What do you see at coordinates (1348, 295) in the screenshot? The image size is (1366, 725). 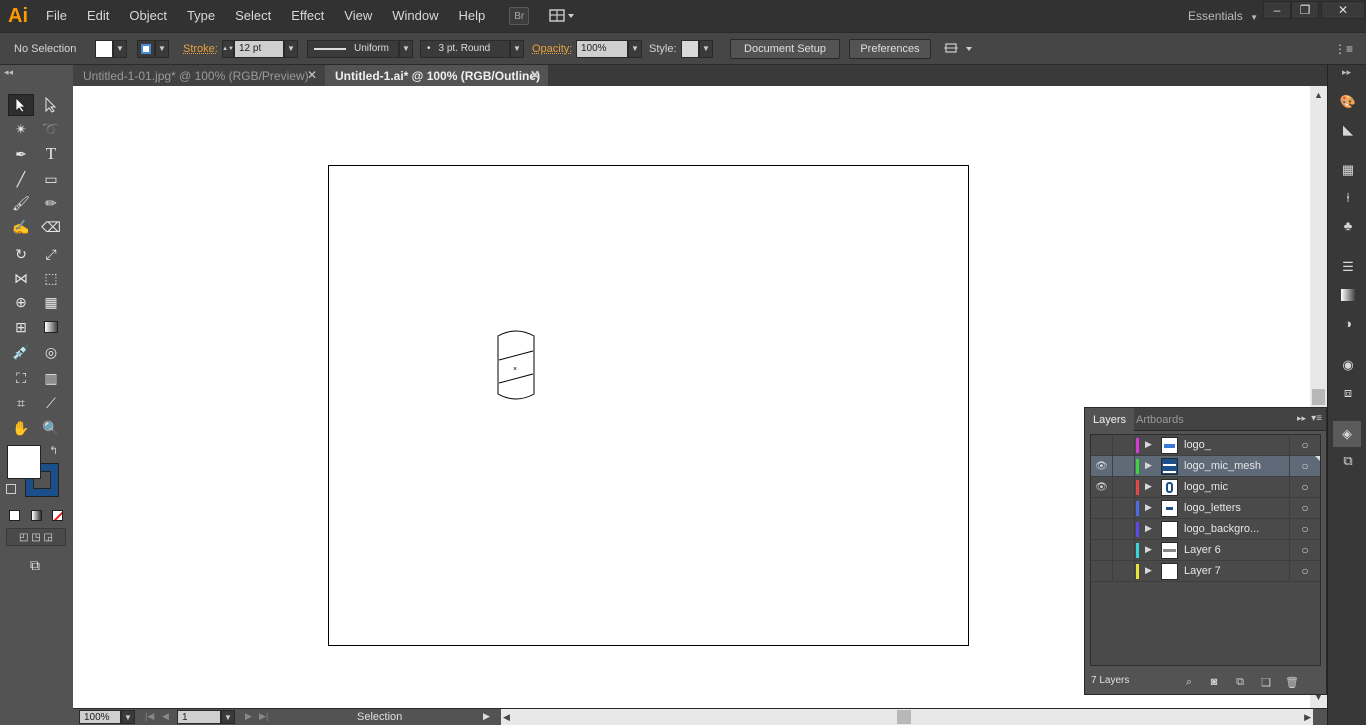 I see `gradient-panel-button` at bounding box center [1348, 295].